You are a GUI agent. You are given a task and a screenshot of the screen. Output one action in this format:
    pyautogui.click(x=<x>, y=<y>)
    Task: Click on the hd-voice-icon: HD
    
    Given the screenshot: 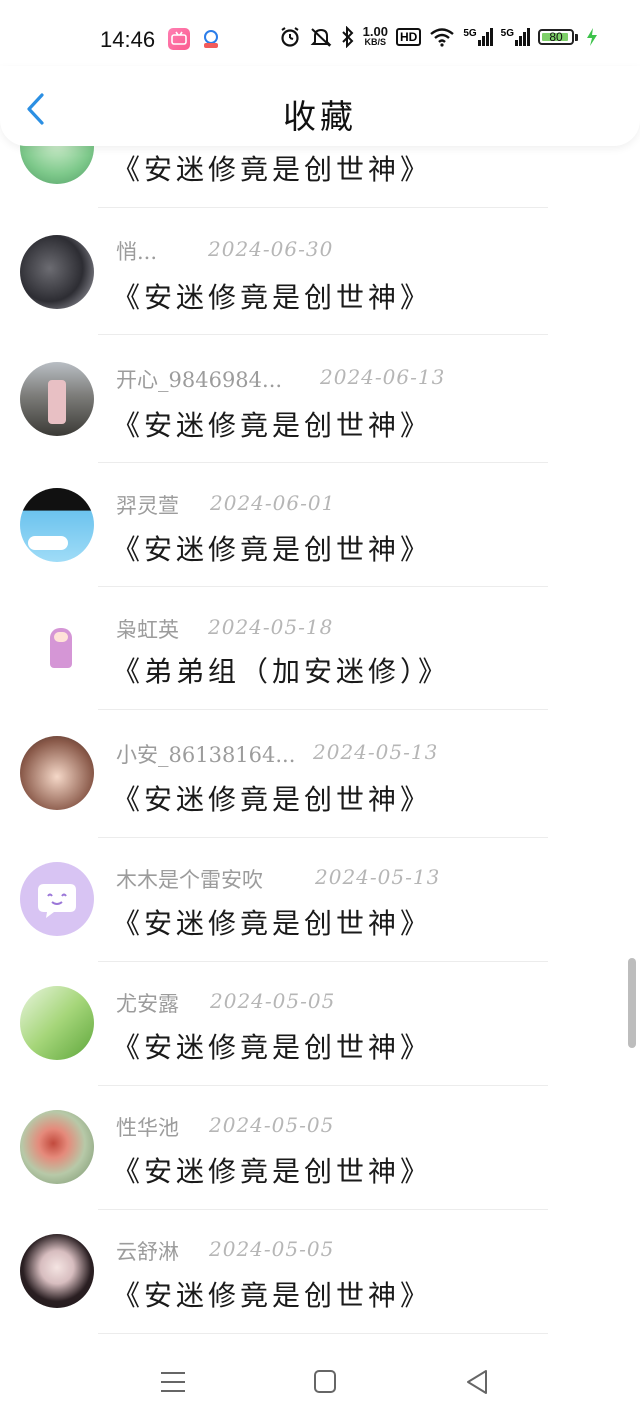 What is the action you would take?
    pyautogui.click(x=408, y=37)
    